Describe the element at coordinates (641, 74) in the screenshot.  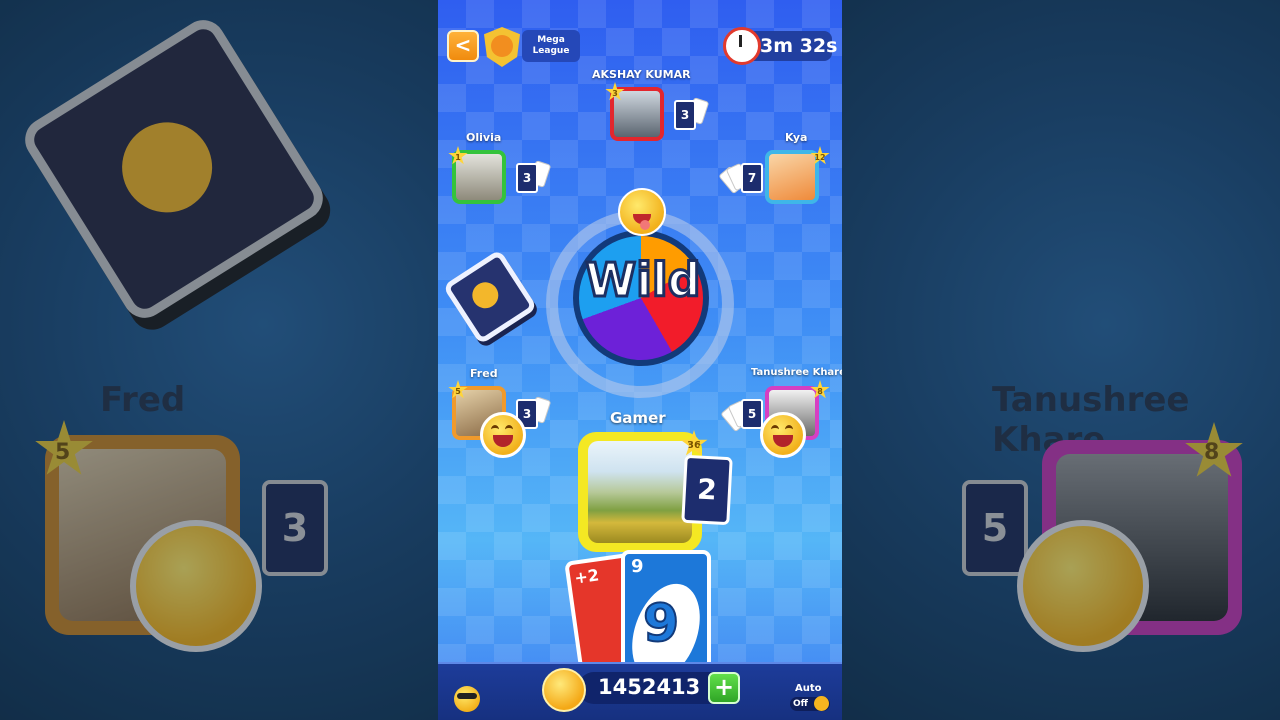
I see `player-name: AKSHAY KUMAR` at that location.